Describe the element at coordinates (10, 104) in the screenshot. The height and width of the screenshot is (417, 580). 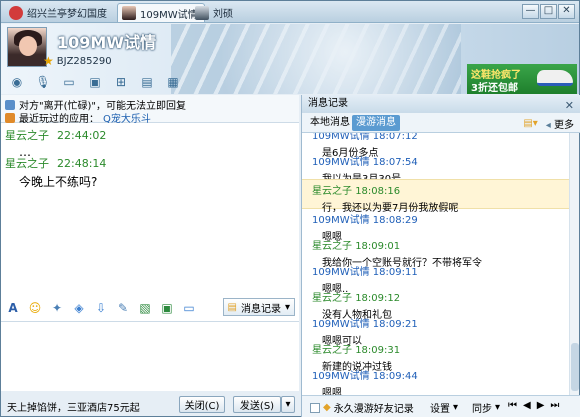
I see `info-icon` at that location.